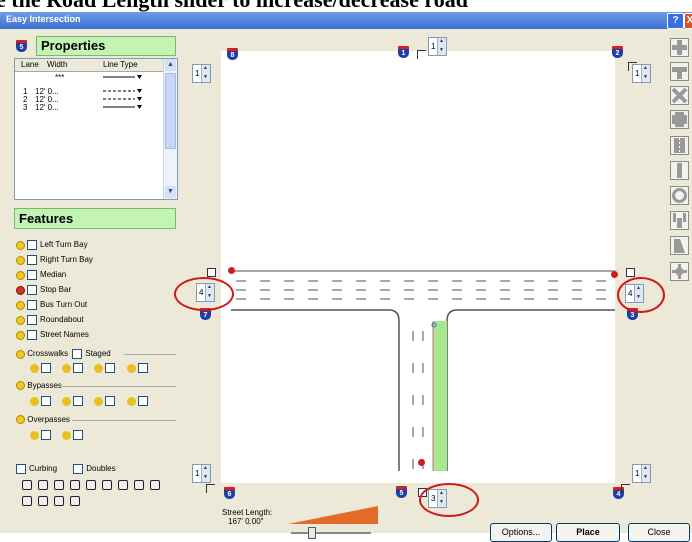 Image resolution: width=692 pixels, height=542 pixels. Describe the element at coordinates (21, 469) in the screenshot. I see `curbing-checkbox` at that location.